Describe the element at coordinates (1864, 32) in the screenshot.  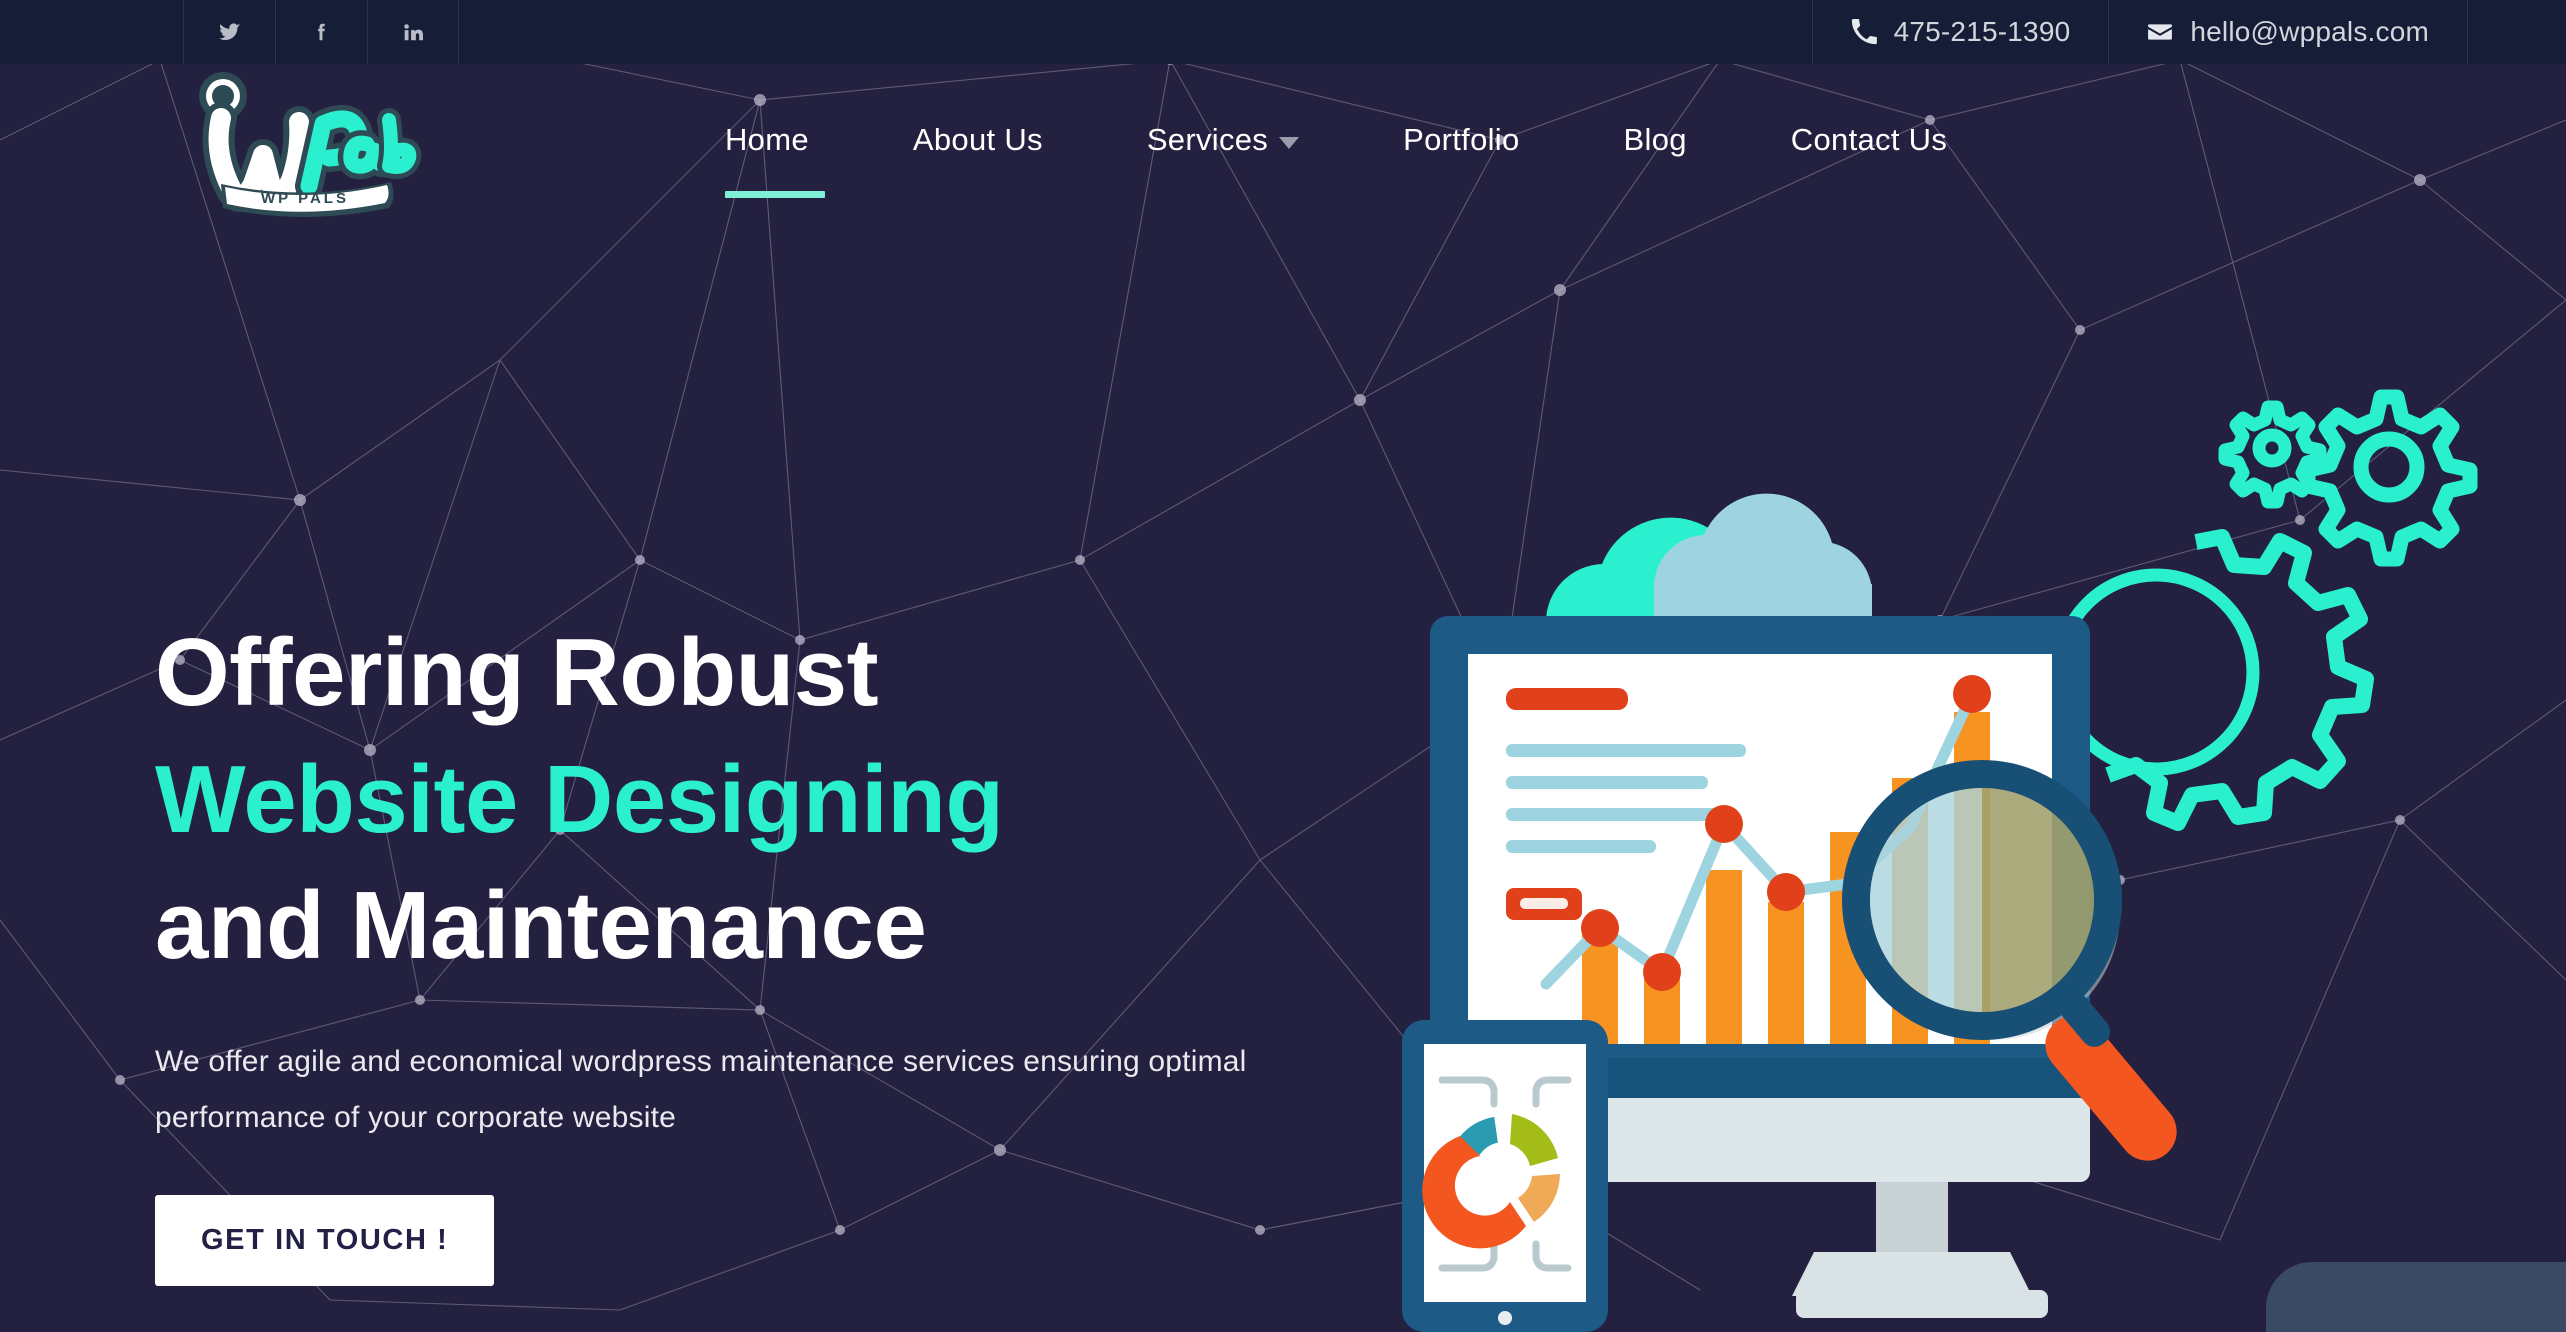
I see `phone-icon` at that location.